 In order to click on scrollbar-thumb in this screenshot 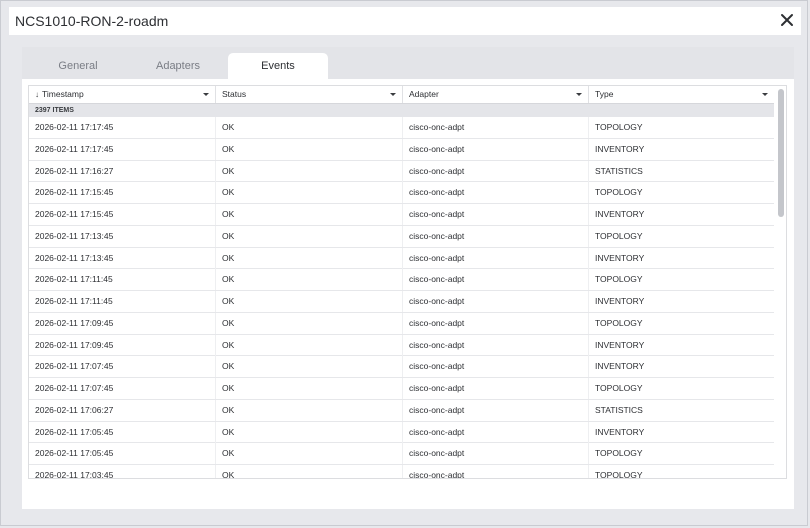, I will do `click(781, 153)`.